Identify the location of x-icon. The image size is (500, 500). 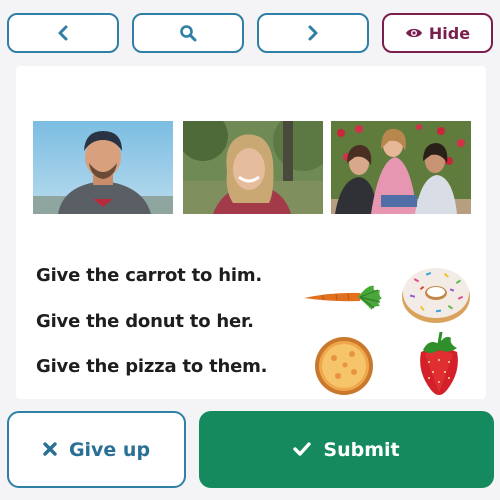
(50, 450).